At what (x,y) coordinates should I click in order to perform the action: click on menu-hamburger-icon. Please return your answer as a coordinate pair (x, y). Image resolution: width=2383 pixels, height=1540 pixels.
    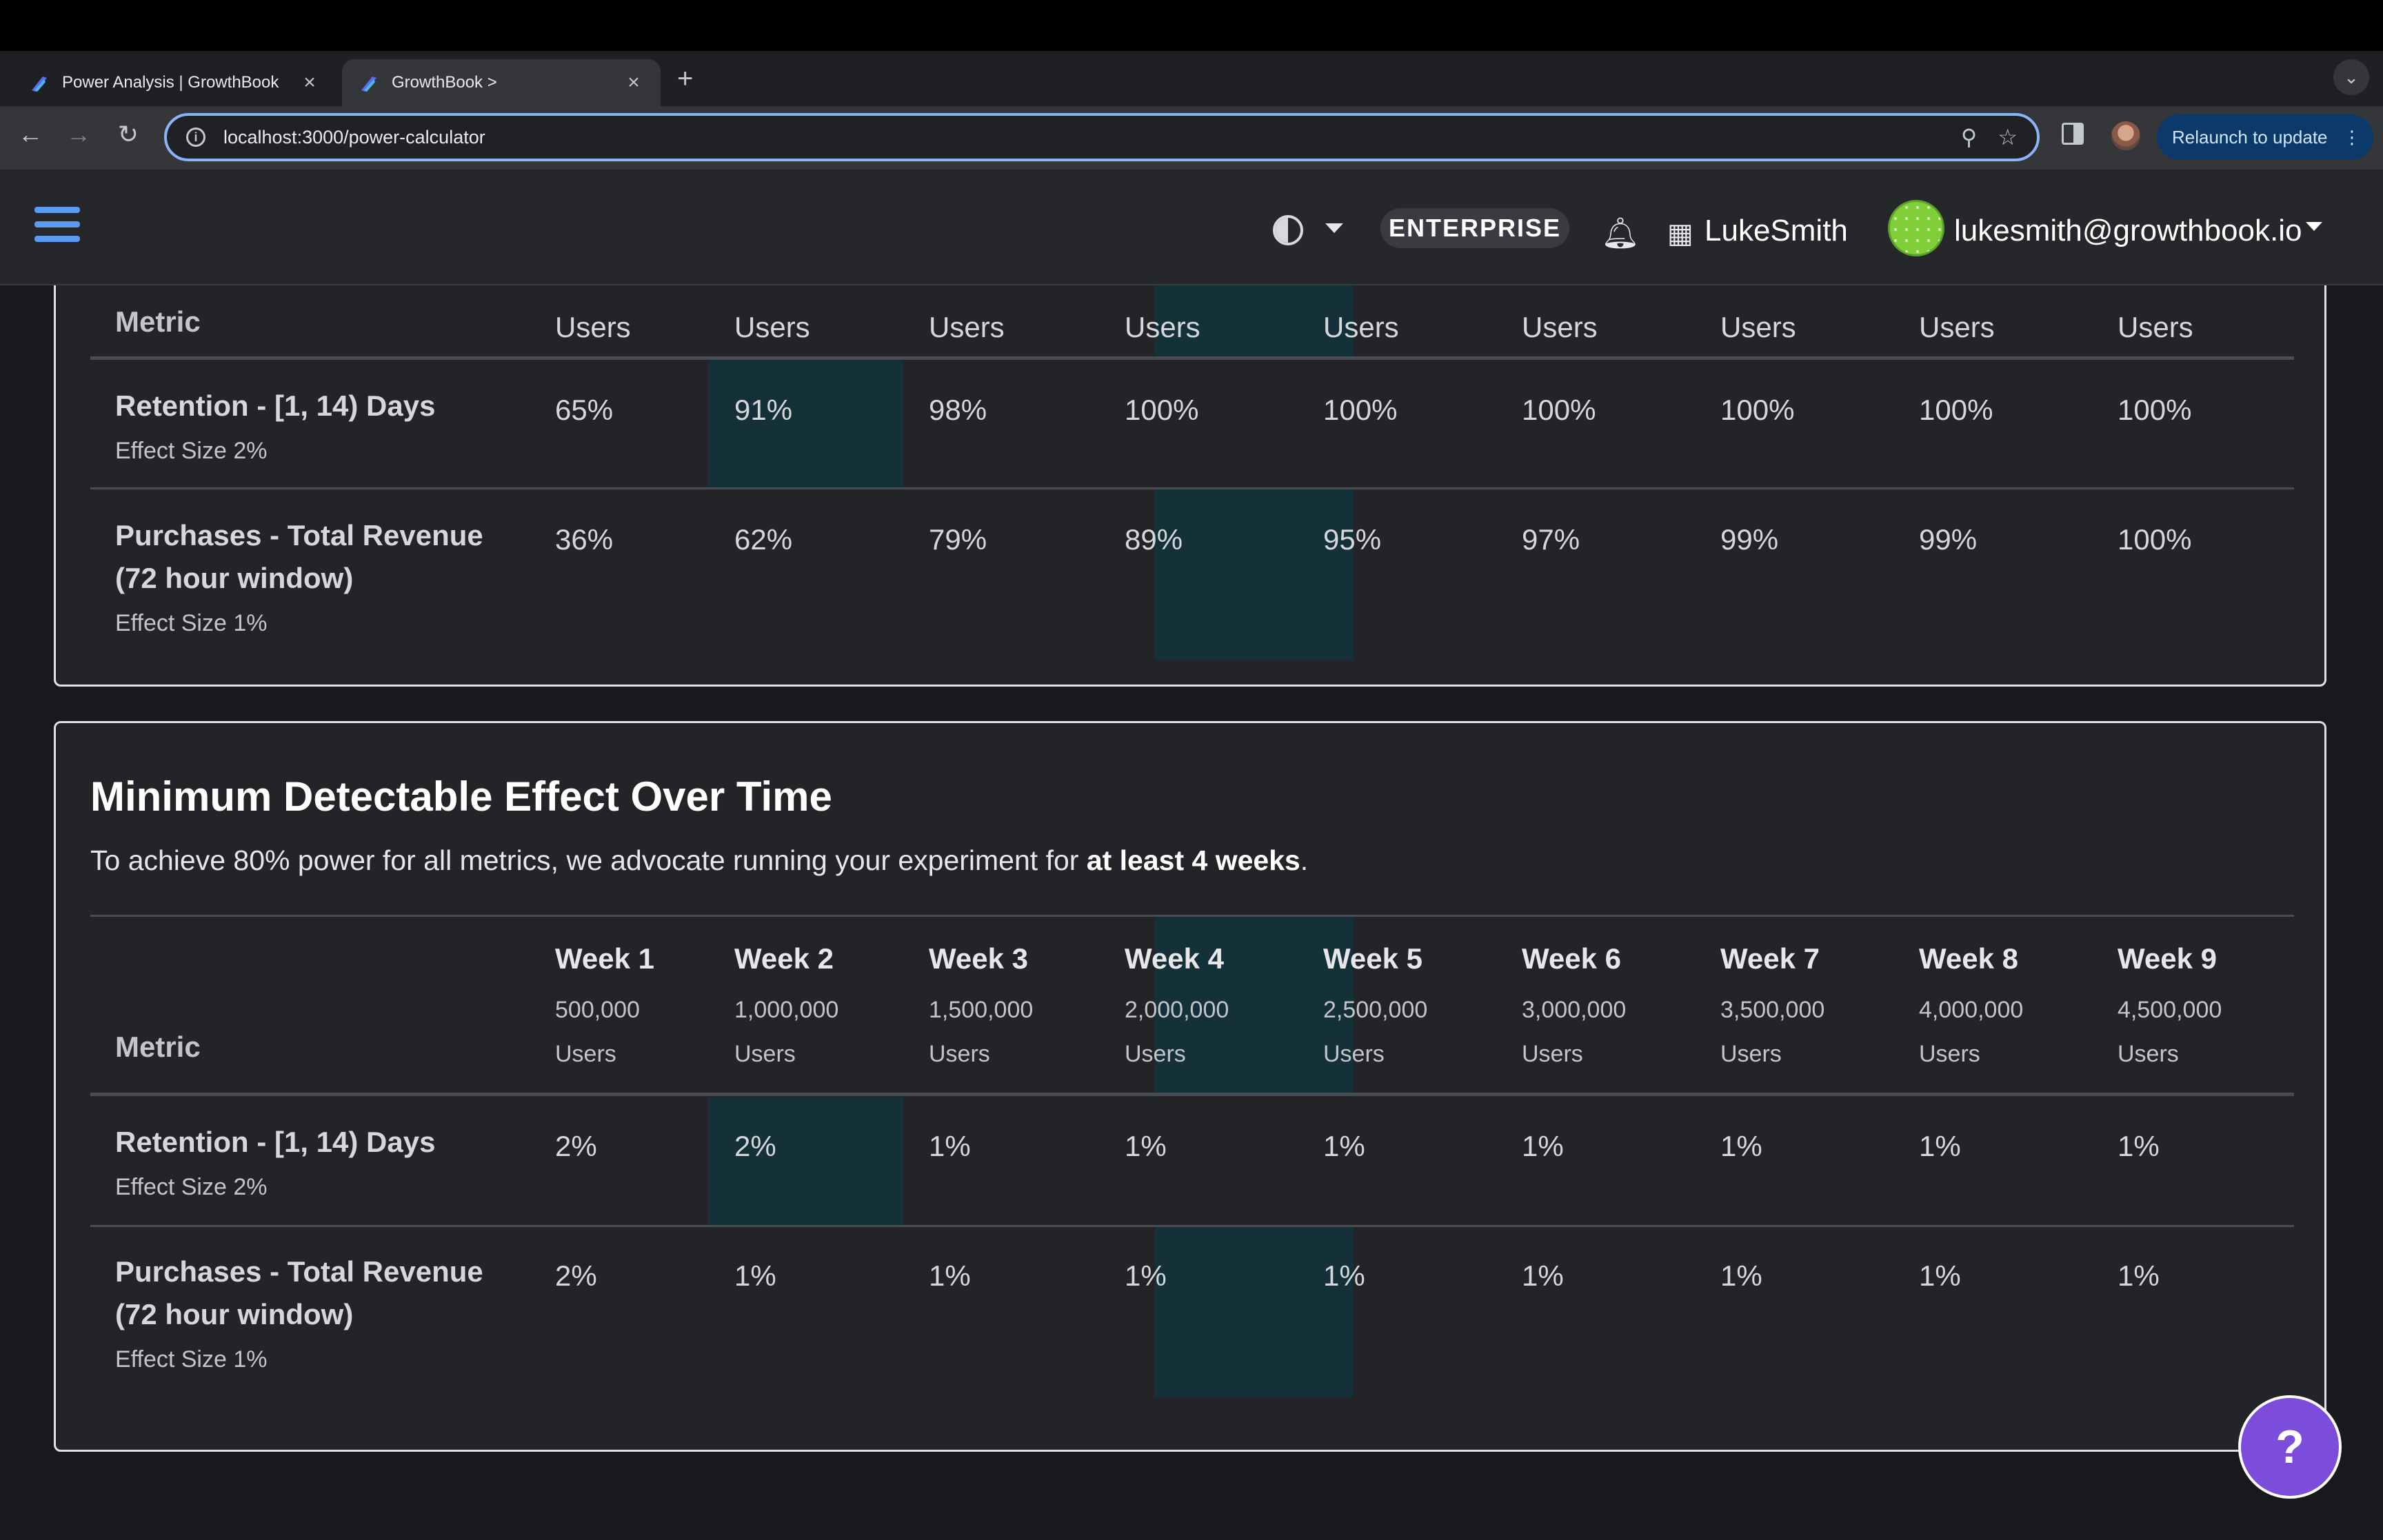
    Looking at the image, I should click on (57, 228).